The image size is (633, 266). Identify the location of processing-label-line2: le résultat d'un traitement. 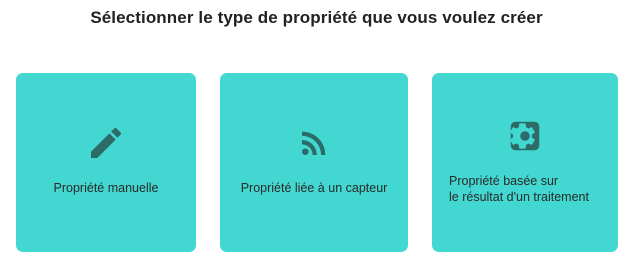
(519, 197).